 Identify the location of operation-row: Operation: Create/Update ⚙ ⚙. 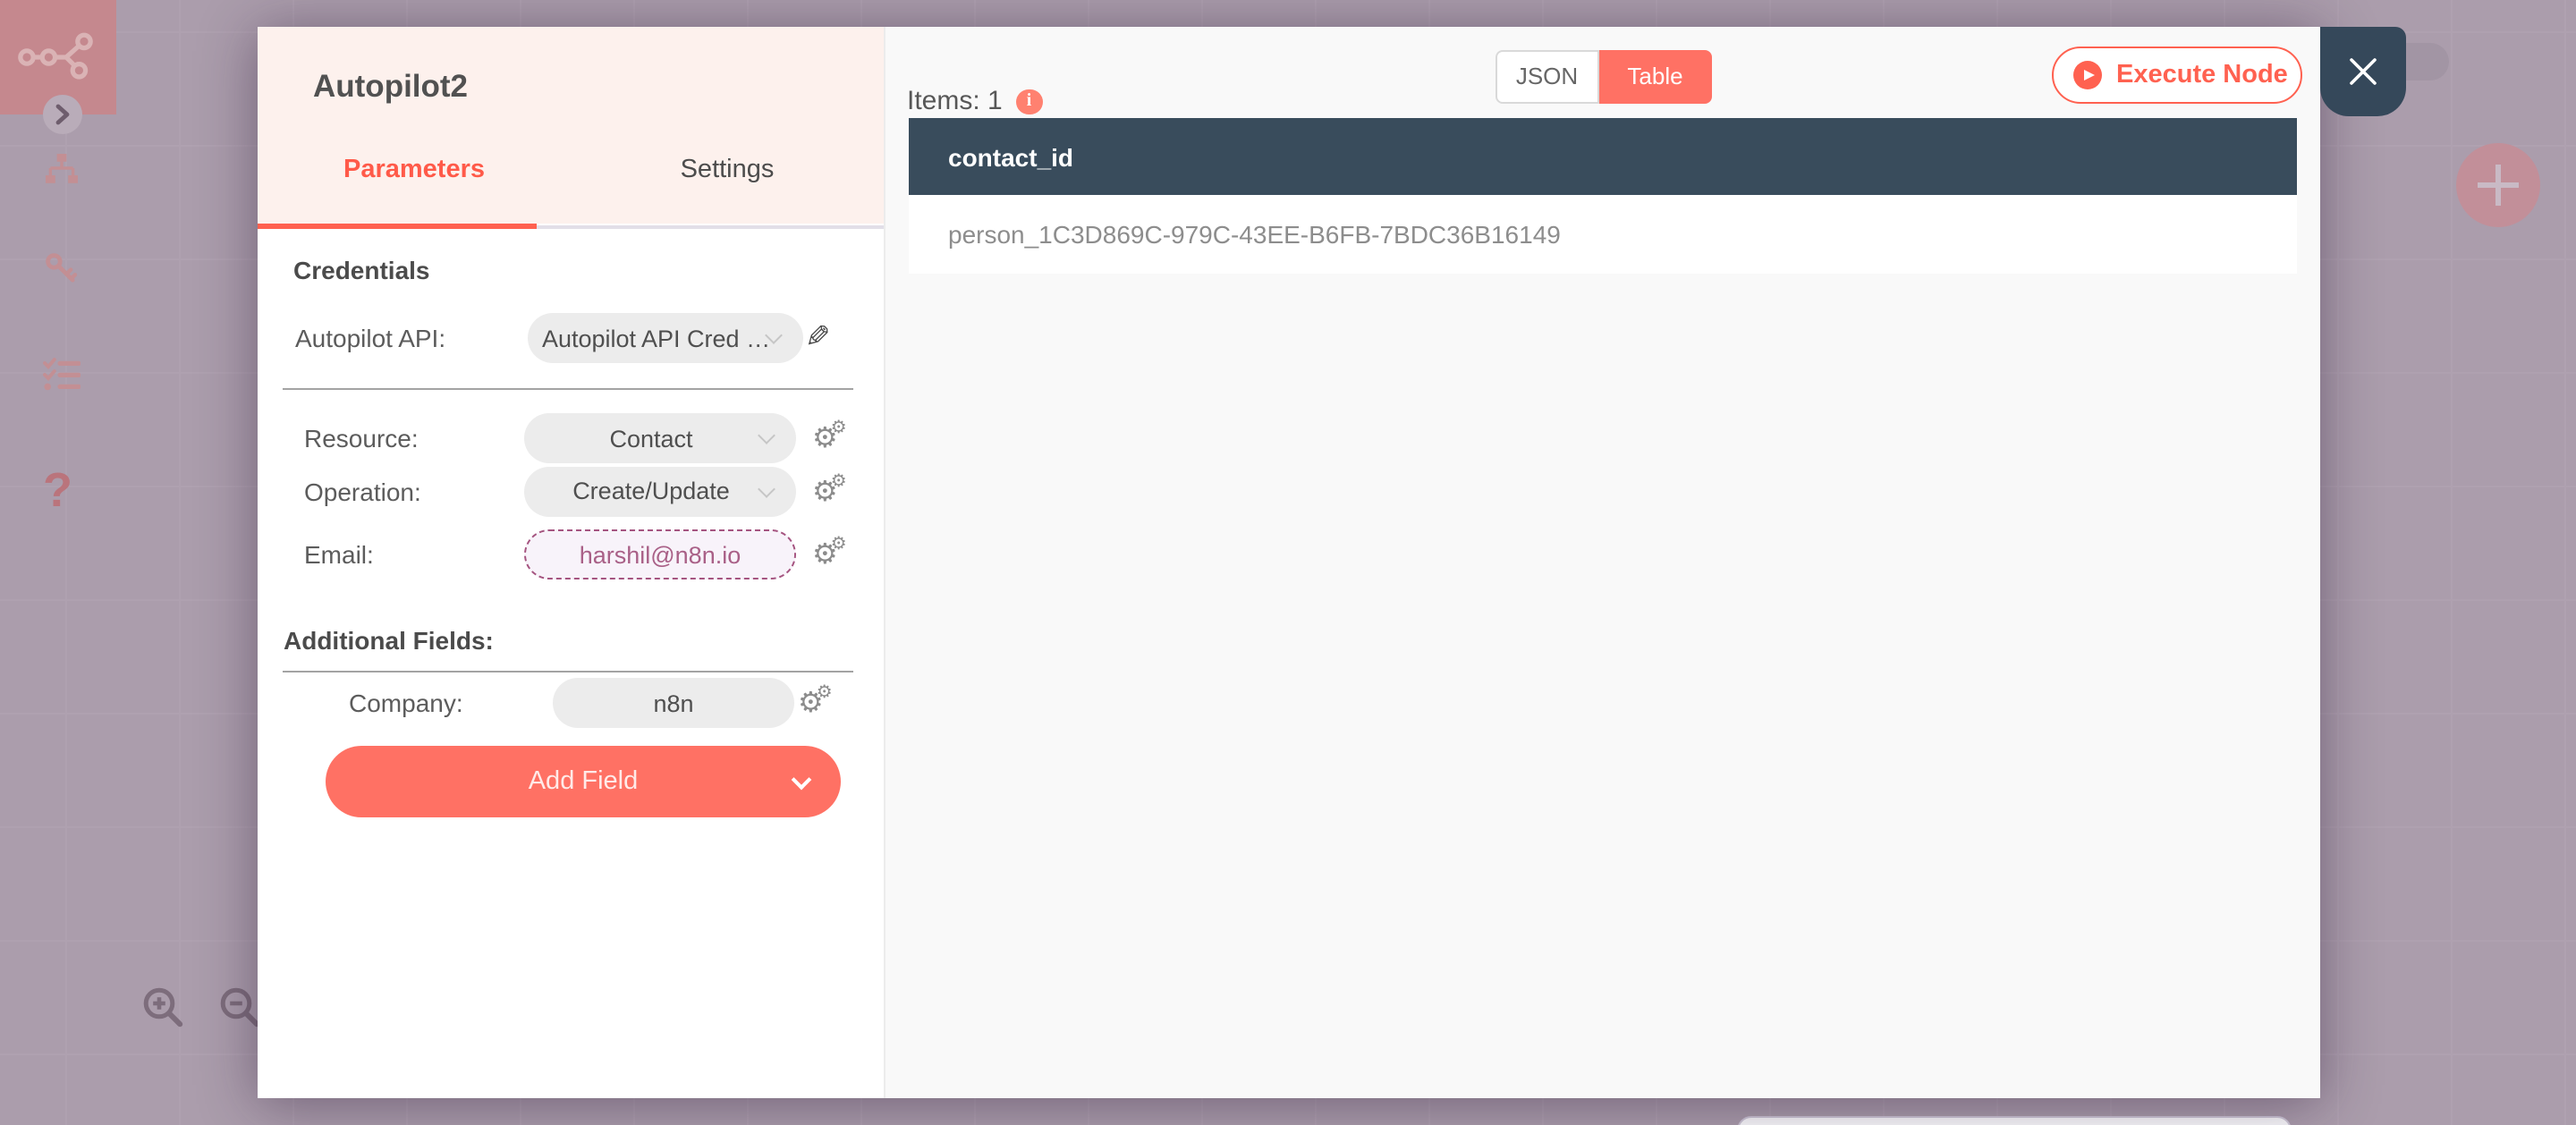
(571, 491).